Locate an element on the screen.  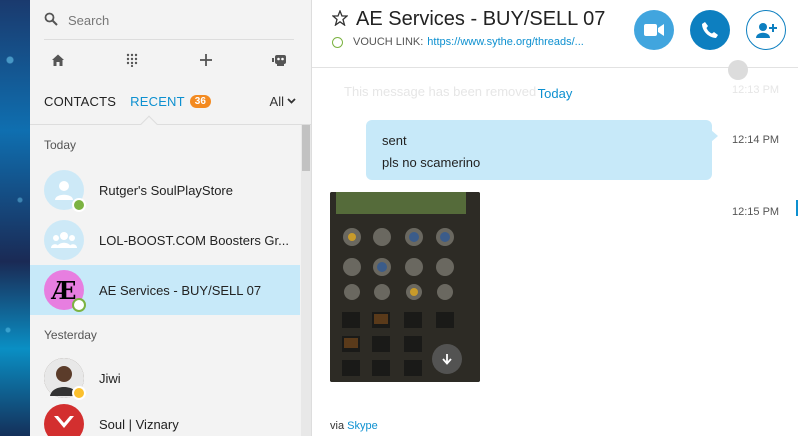
recent-count-badge: 36 is located at coordinates (200, 101).